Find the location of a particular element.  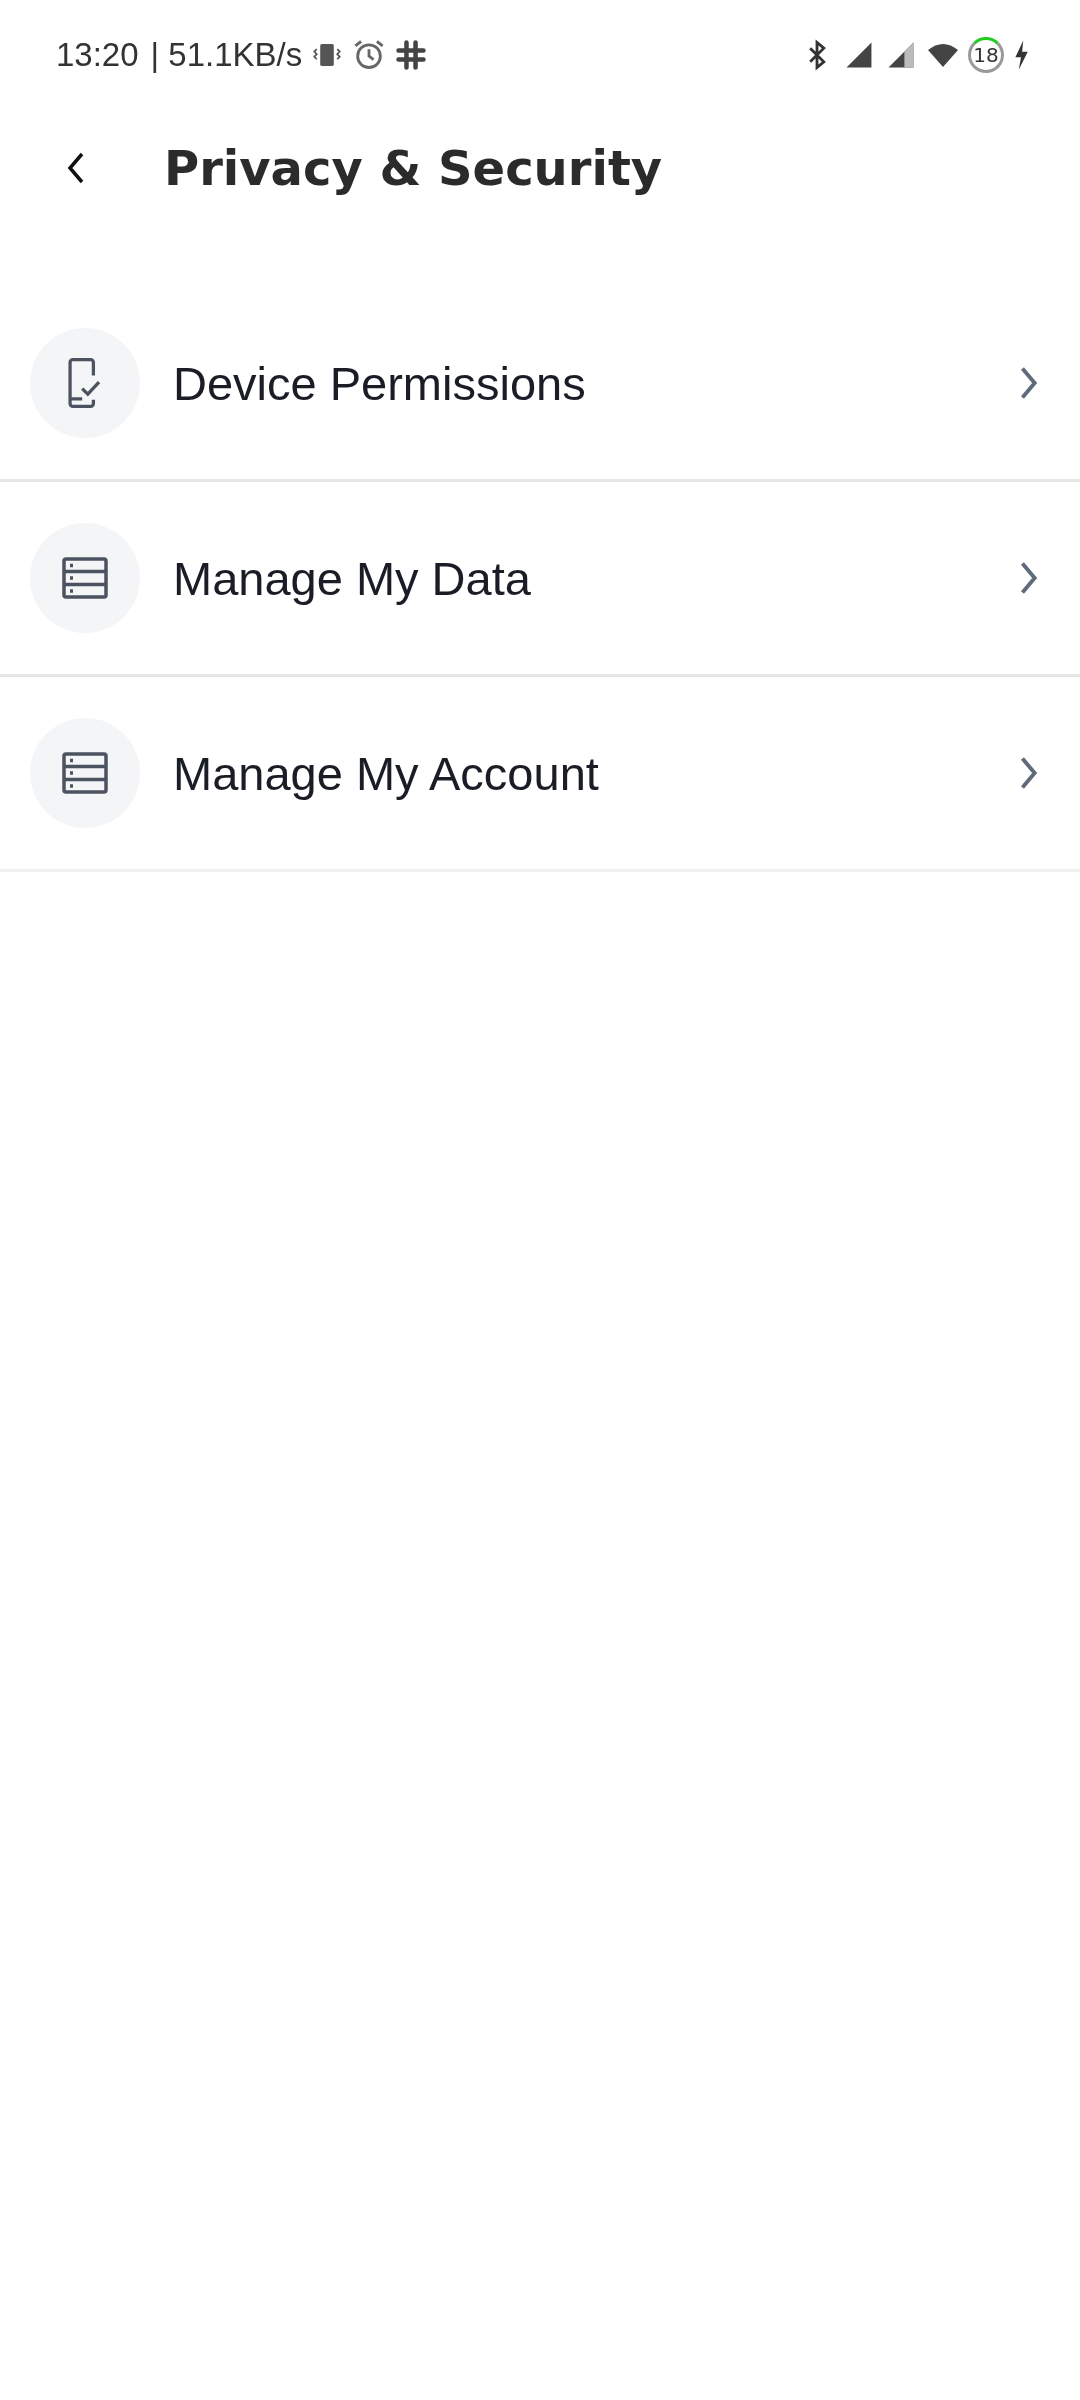

hash-icon is located at coordinates (411, 55).